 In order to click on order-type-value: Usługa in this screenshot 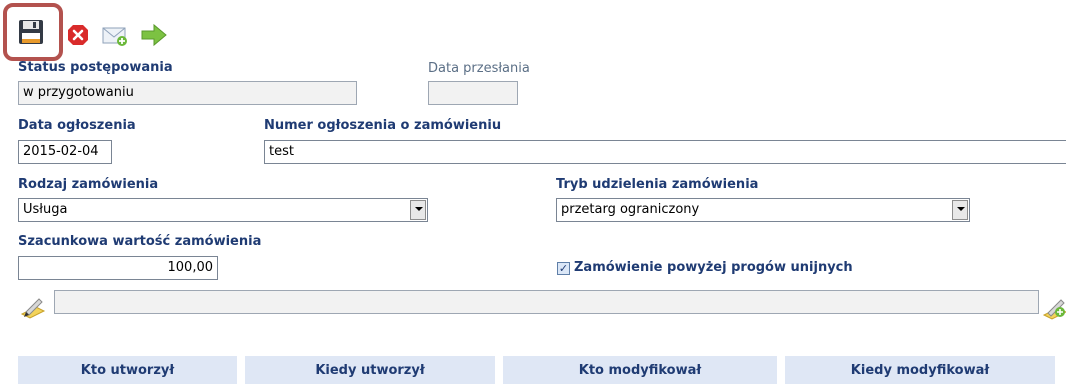, I will do `click(45, 209)`.